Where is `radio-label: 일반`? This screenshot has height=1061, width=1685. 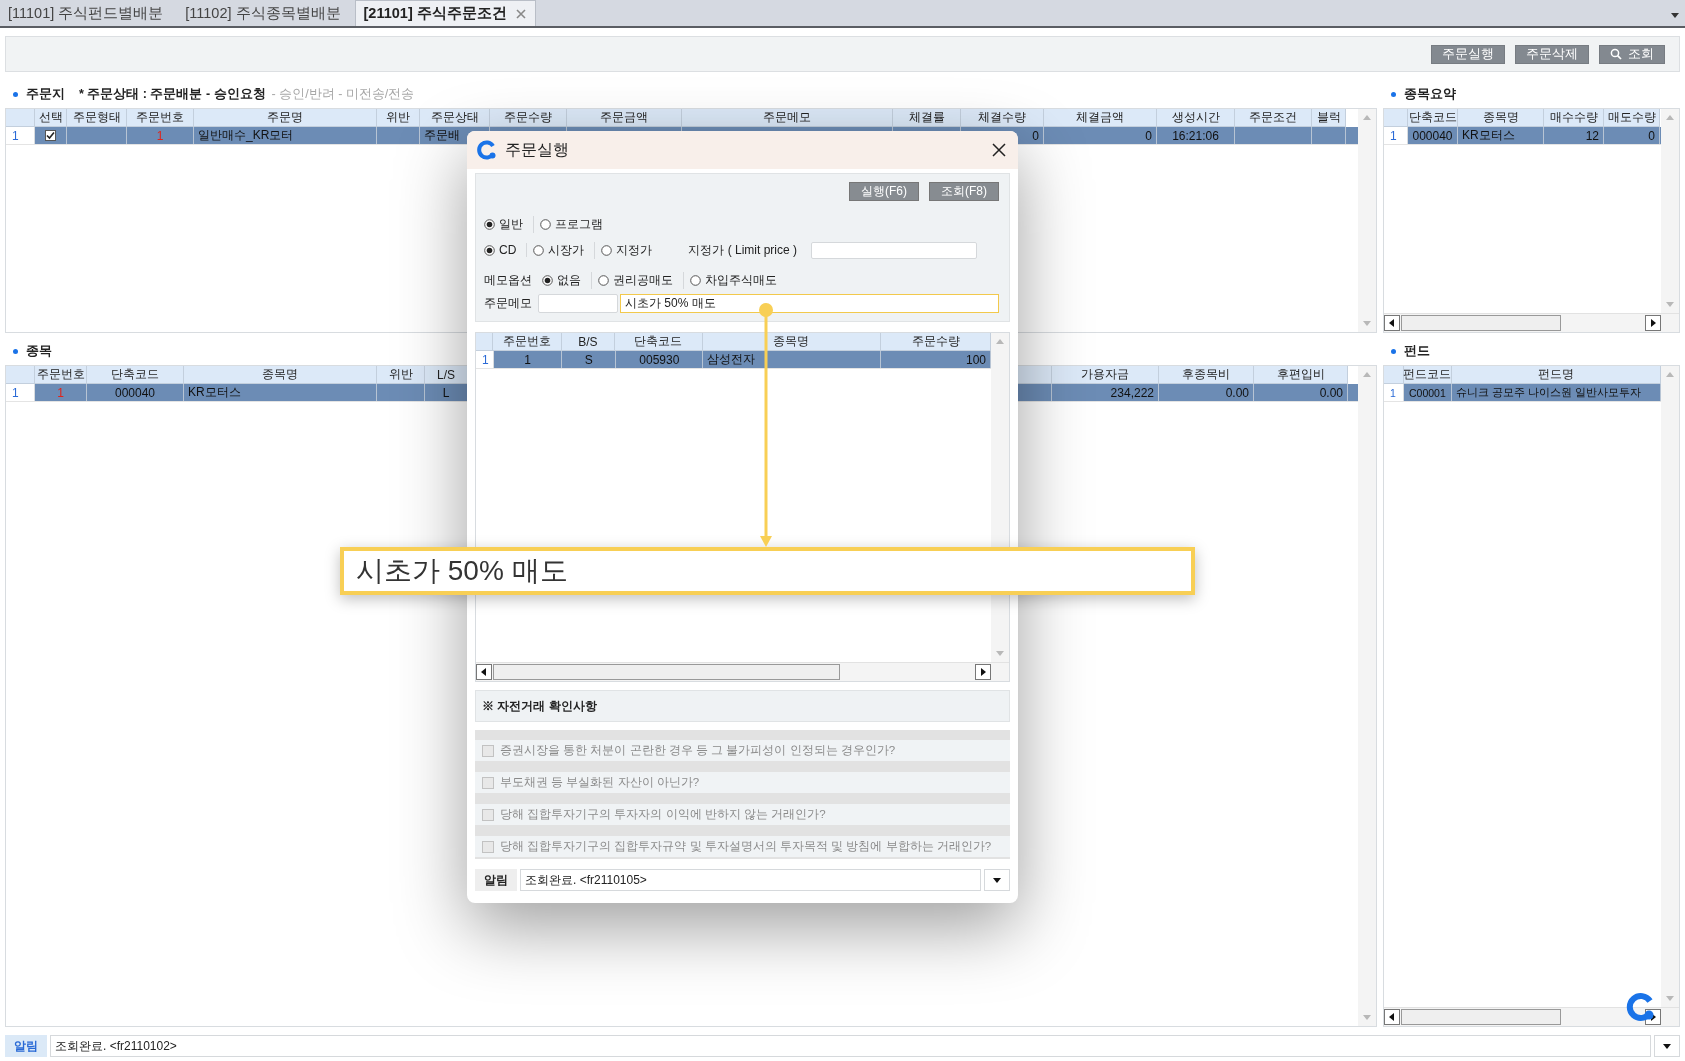
radio-label: 일반 is located at coordinates (511, 224).